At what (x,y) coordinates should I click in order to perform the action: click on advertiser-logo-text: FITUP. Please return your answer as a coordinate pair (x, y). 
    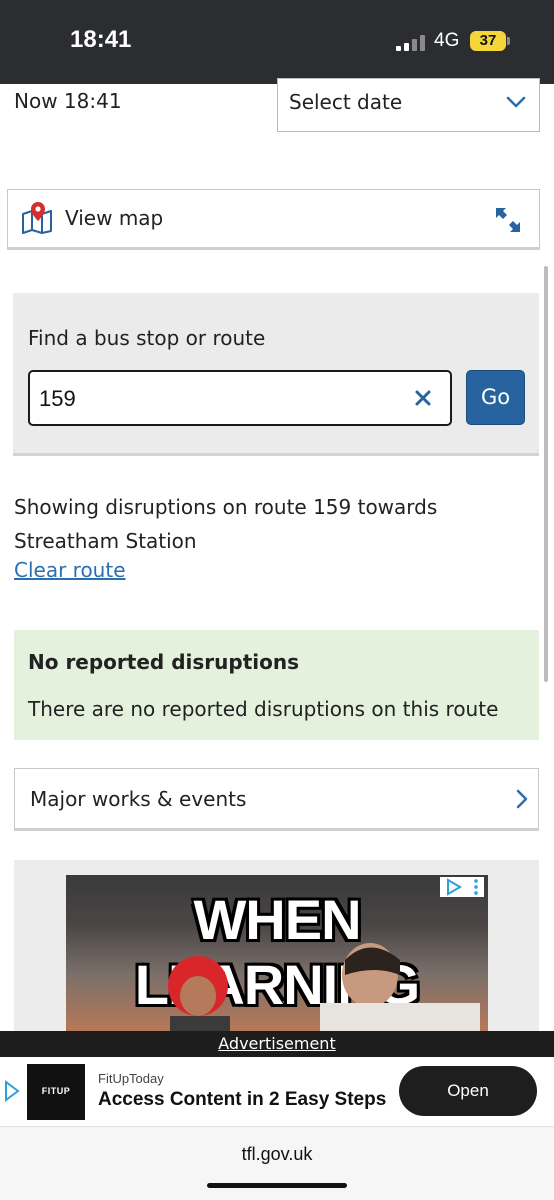
    Looking at the image, I should click on (56, 1091).